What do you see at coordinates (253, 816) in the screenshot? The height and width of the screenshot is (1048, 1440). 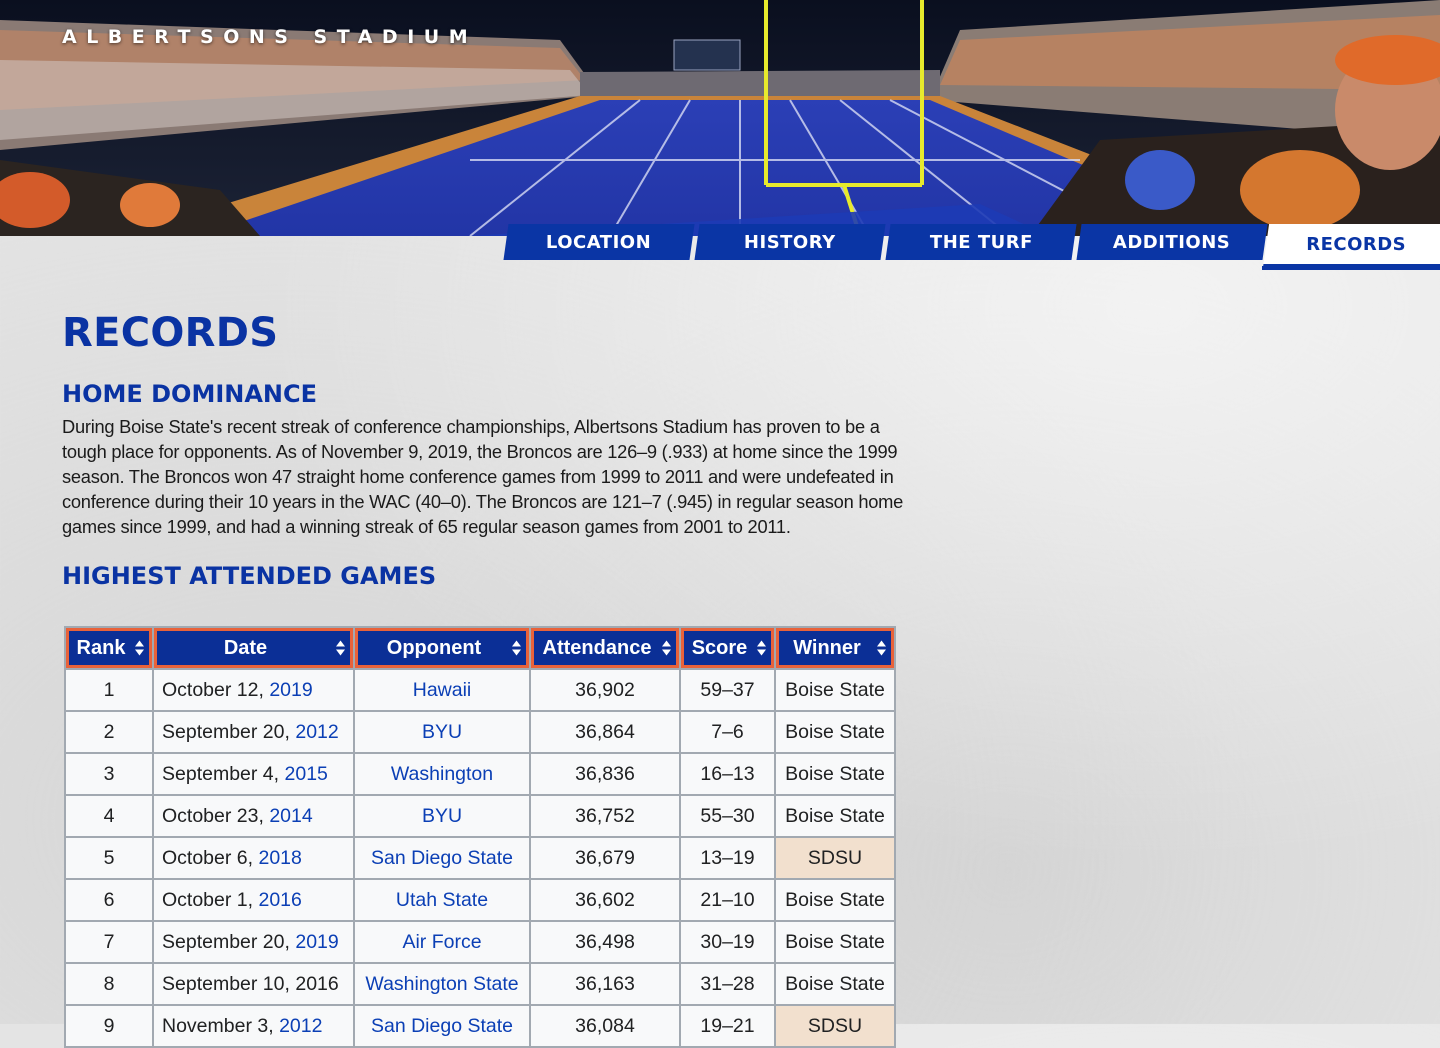 I see `date-cell: October 23, 2014` at bounding box center [253, 816].